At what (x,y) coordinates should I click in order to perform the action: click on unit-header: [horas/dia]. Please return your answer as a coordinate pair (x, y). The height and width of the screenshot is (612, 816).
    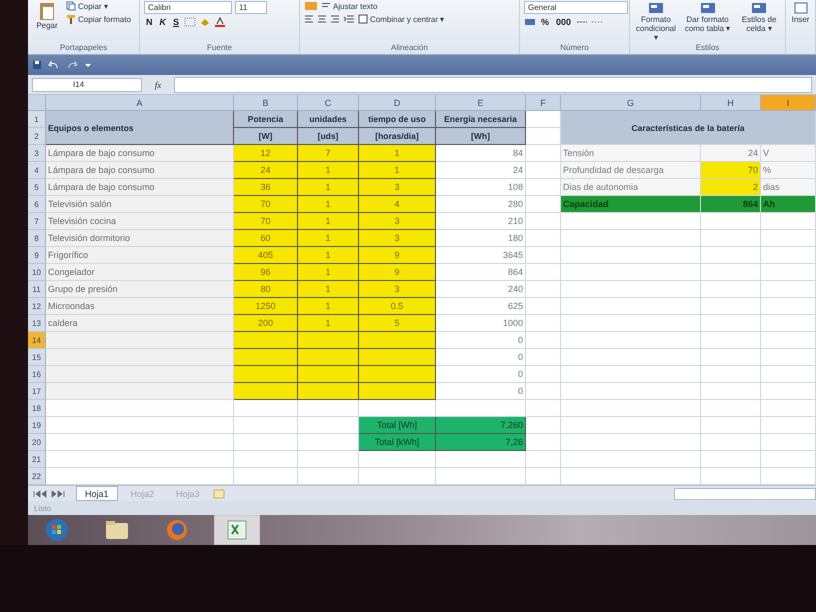
    Looking at the image, I should click on (397, 137).